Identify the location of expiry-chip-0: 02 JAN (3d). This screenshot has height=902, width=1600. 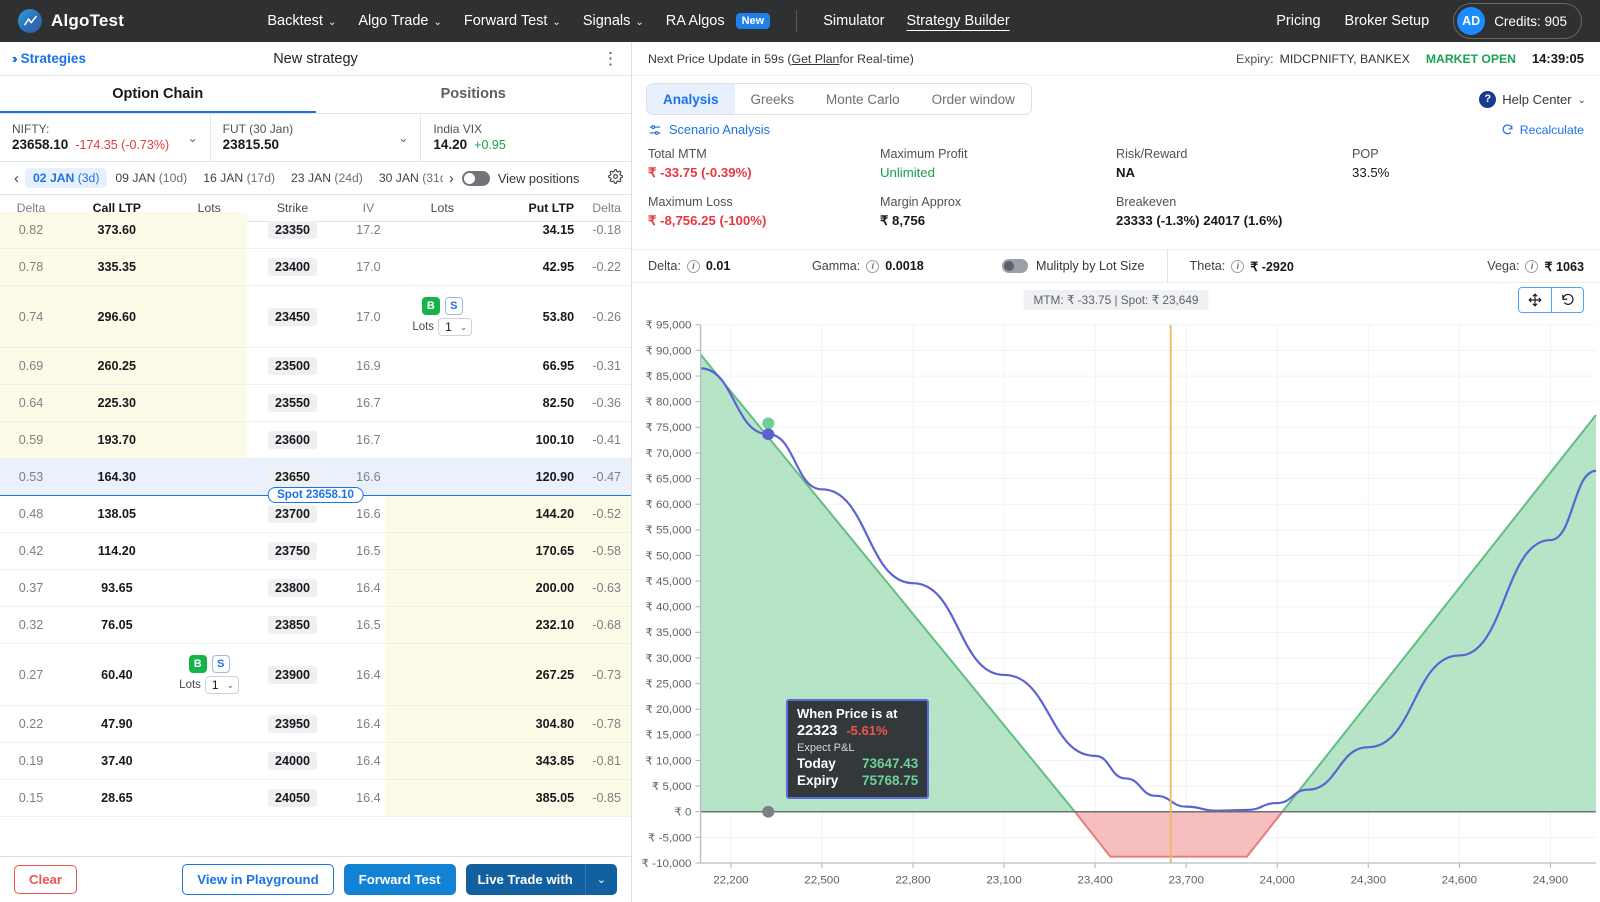
(66, 178).